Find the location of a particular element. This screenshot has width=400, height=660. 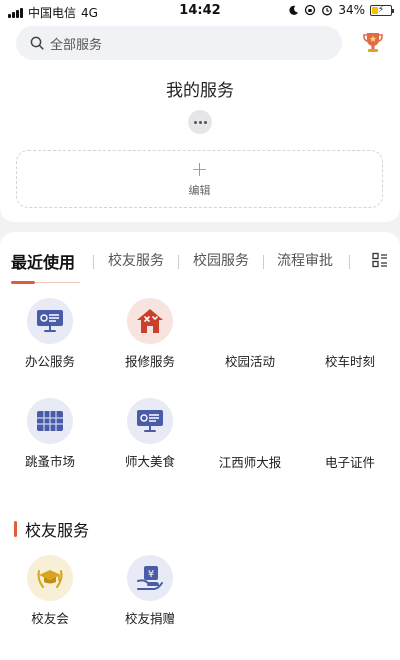

network-label: 4G is located at coordinates (89, 12).